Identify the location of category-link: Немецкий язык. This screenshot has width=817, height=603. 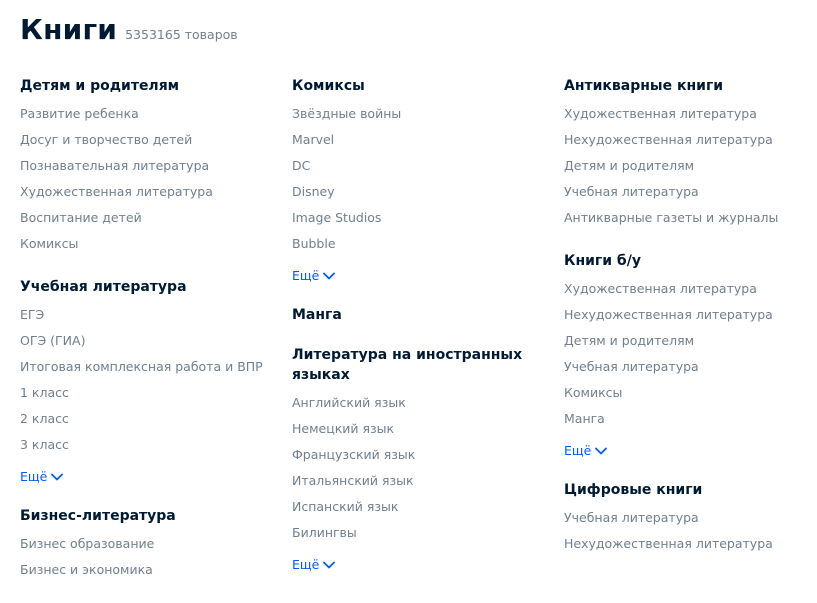
(422, 429).